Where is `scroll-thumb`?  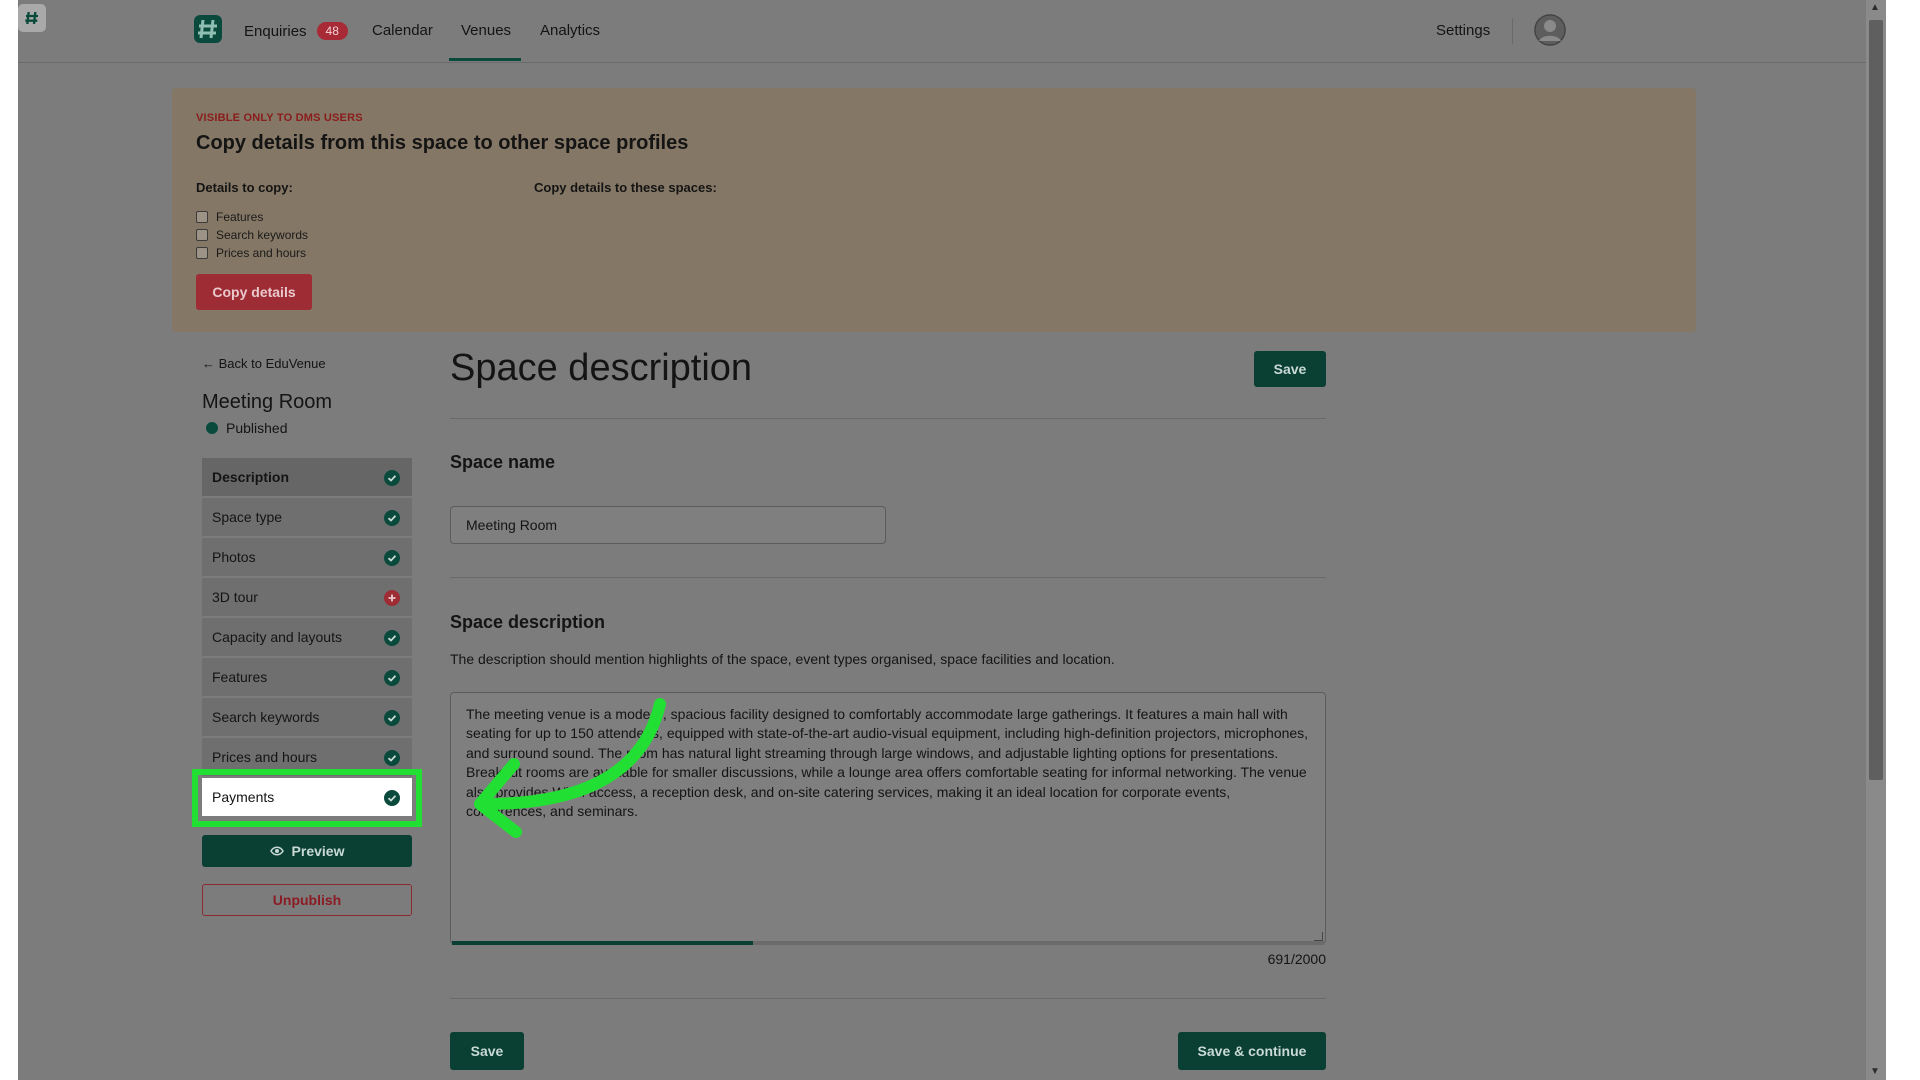 scroll-thumb is located at coordinates (1876, 400).